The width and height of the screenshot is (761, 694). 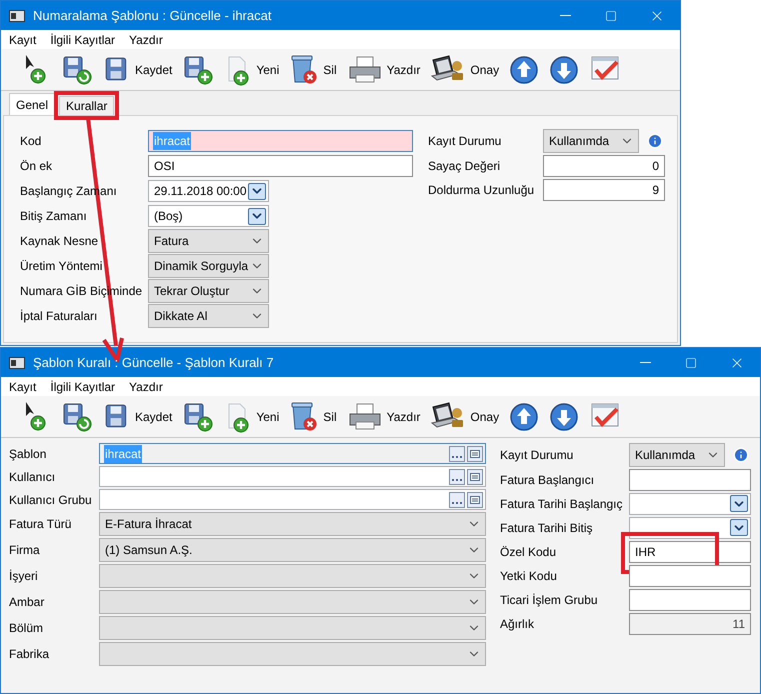 I want to click on field-label: Fatura Türü, so click(x=40, y=524).